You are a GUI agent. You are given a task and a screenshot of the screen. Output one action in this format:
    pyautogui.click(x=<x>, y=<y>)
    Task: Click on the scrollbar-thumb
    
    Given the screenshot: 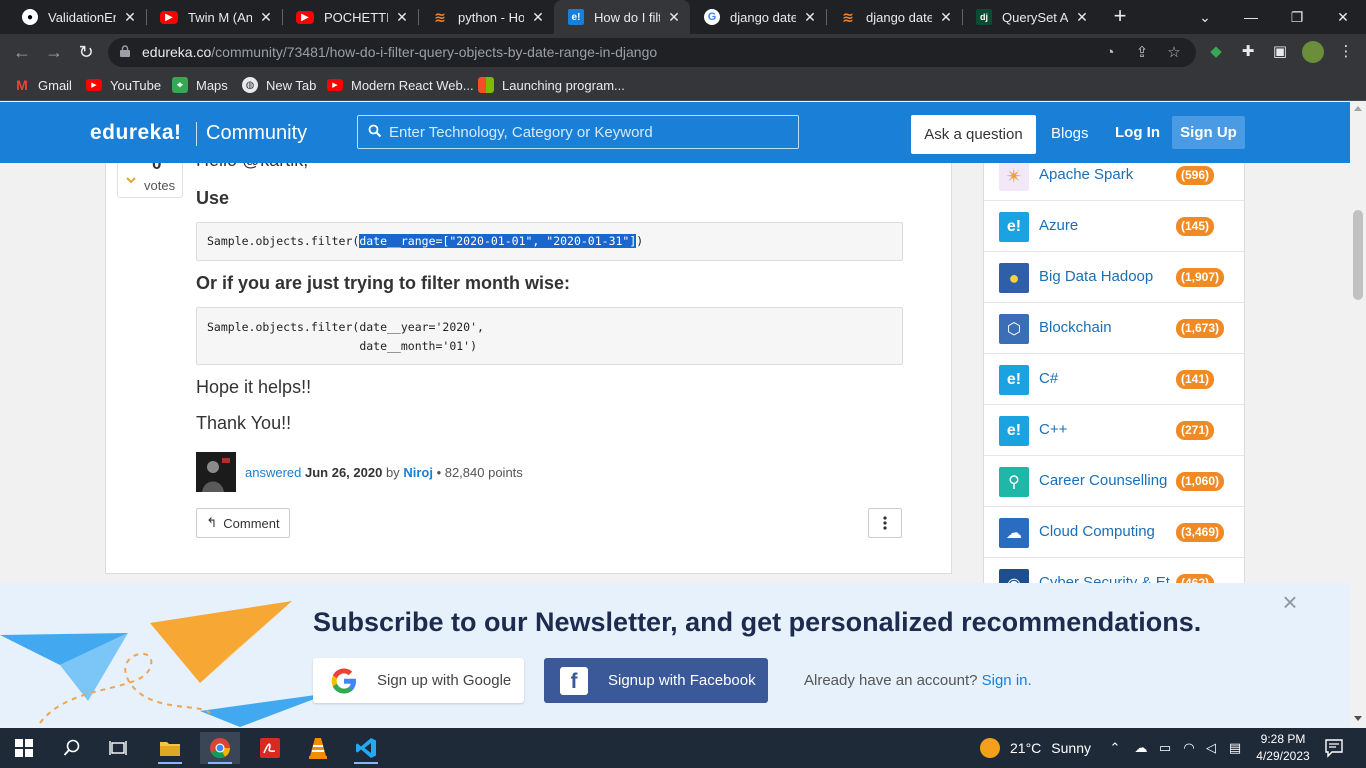 What is the action you would take?
    pyautogui.click(x=1358, y=255)
    